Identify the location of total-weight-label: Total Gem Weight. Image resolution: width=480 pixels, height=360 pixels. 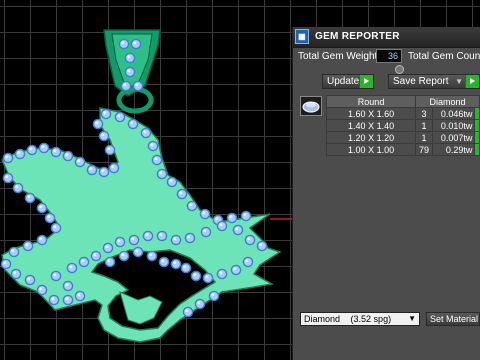
(338, 56).